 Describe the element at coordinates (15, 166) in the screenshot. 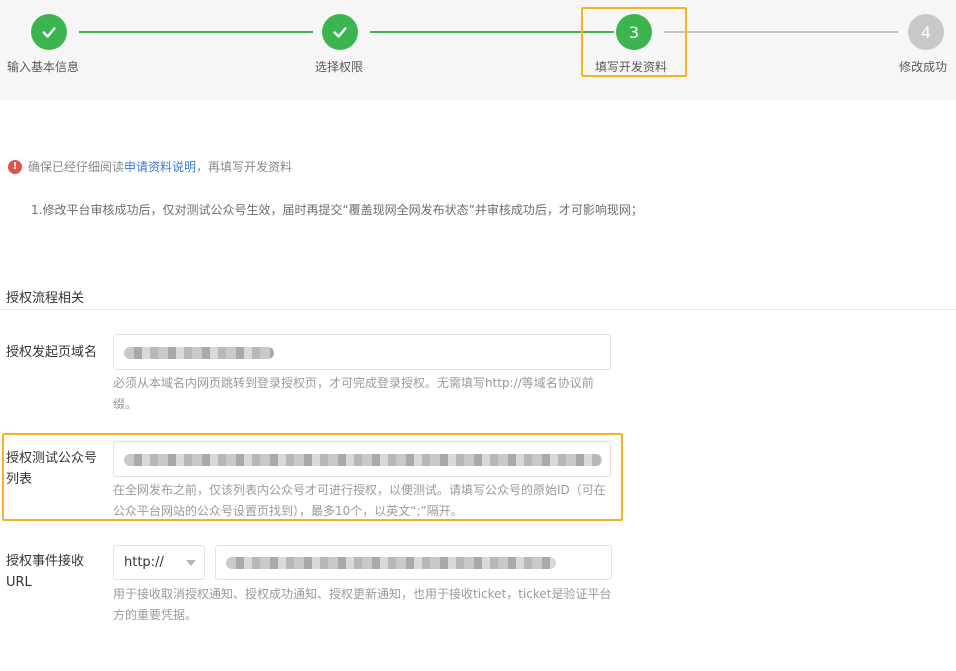

I see `warning-icon: !` at that location.